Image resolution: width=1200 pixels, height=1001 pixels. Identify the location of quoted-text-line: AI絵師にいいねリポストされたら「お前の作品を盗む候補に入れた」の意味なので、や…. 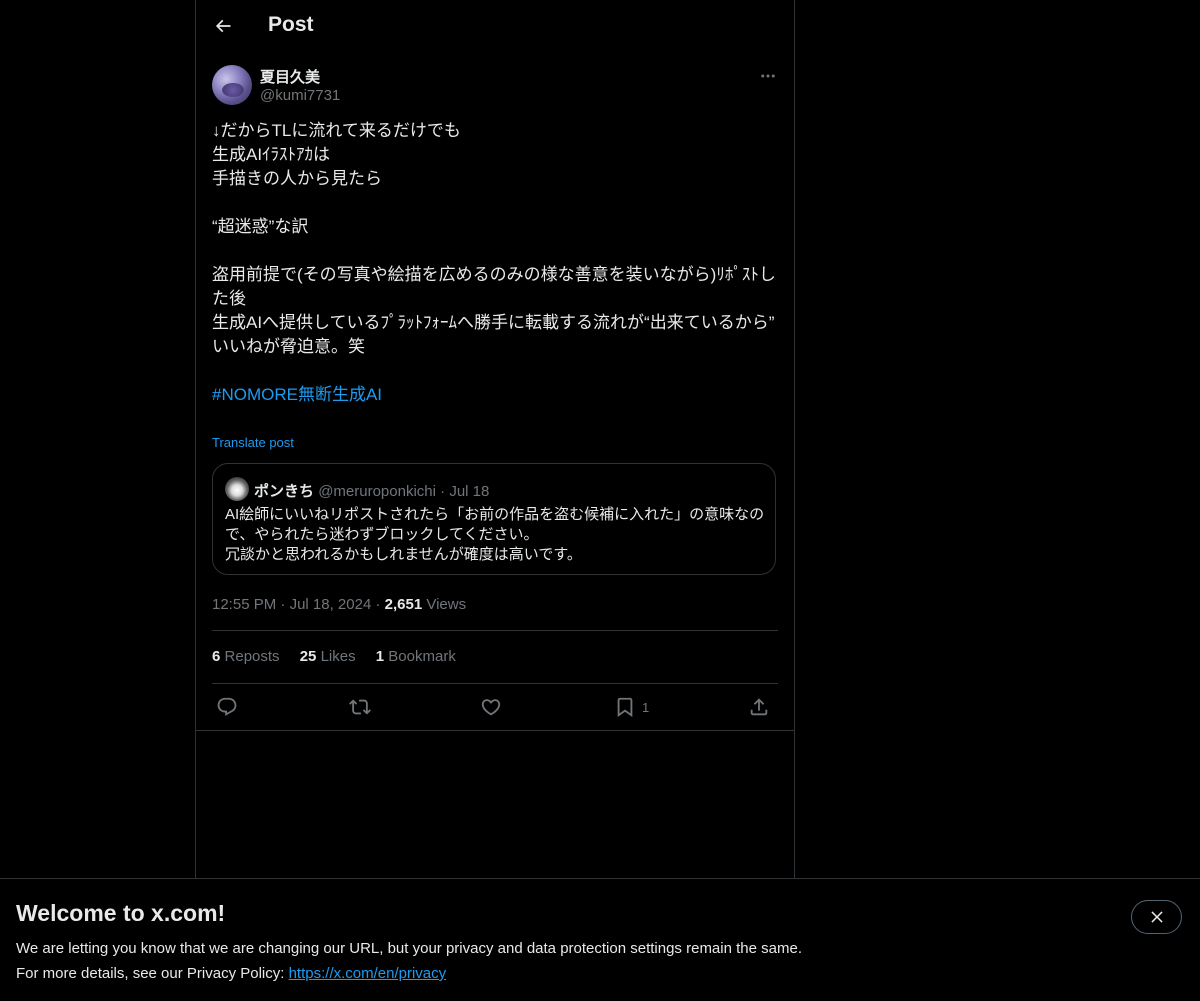
(495, 524).